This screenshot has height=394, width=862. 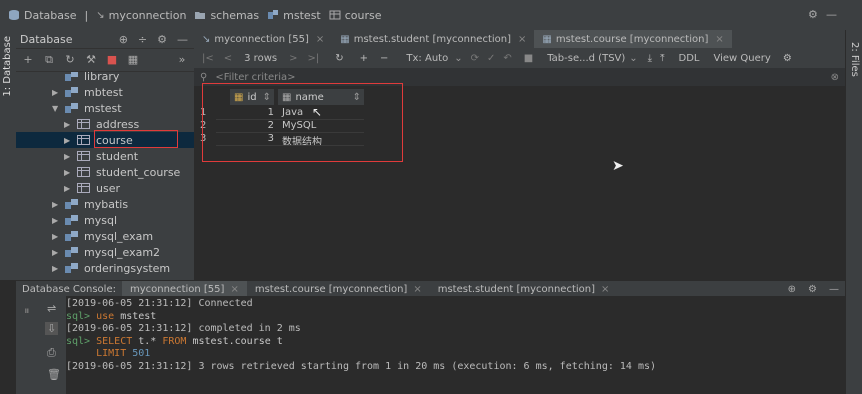 I want to click on tree-item-user: ▶ user, so click(x=105, y=188).